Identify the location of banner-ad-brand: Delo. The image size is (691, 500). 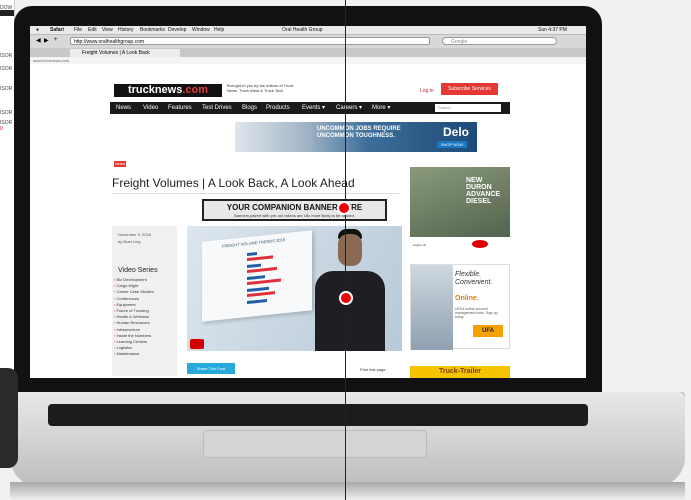
(455, 132).